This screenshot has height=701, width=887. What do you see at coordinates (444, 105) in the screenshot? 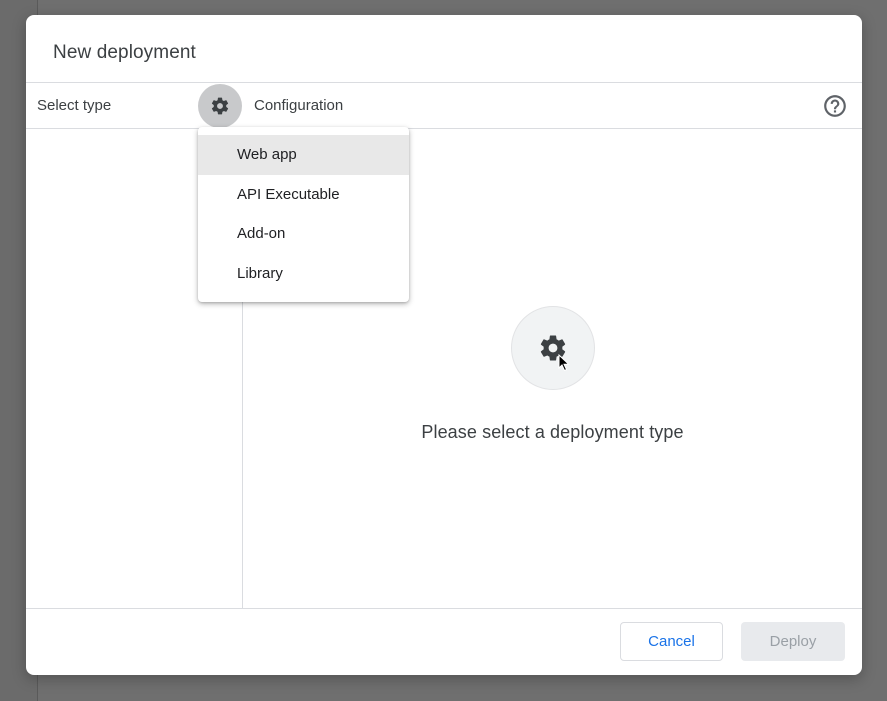
I see `dialog-header-row: Select type Configuration` at bounding box center [444, 105].